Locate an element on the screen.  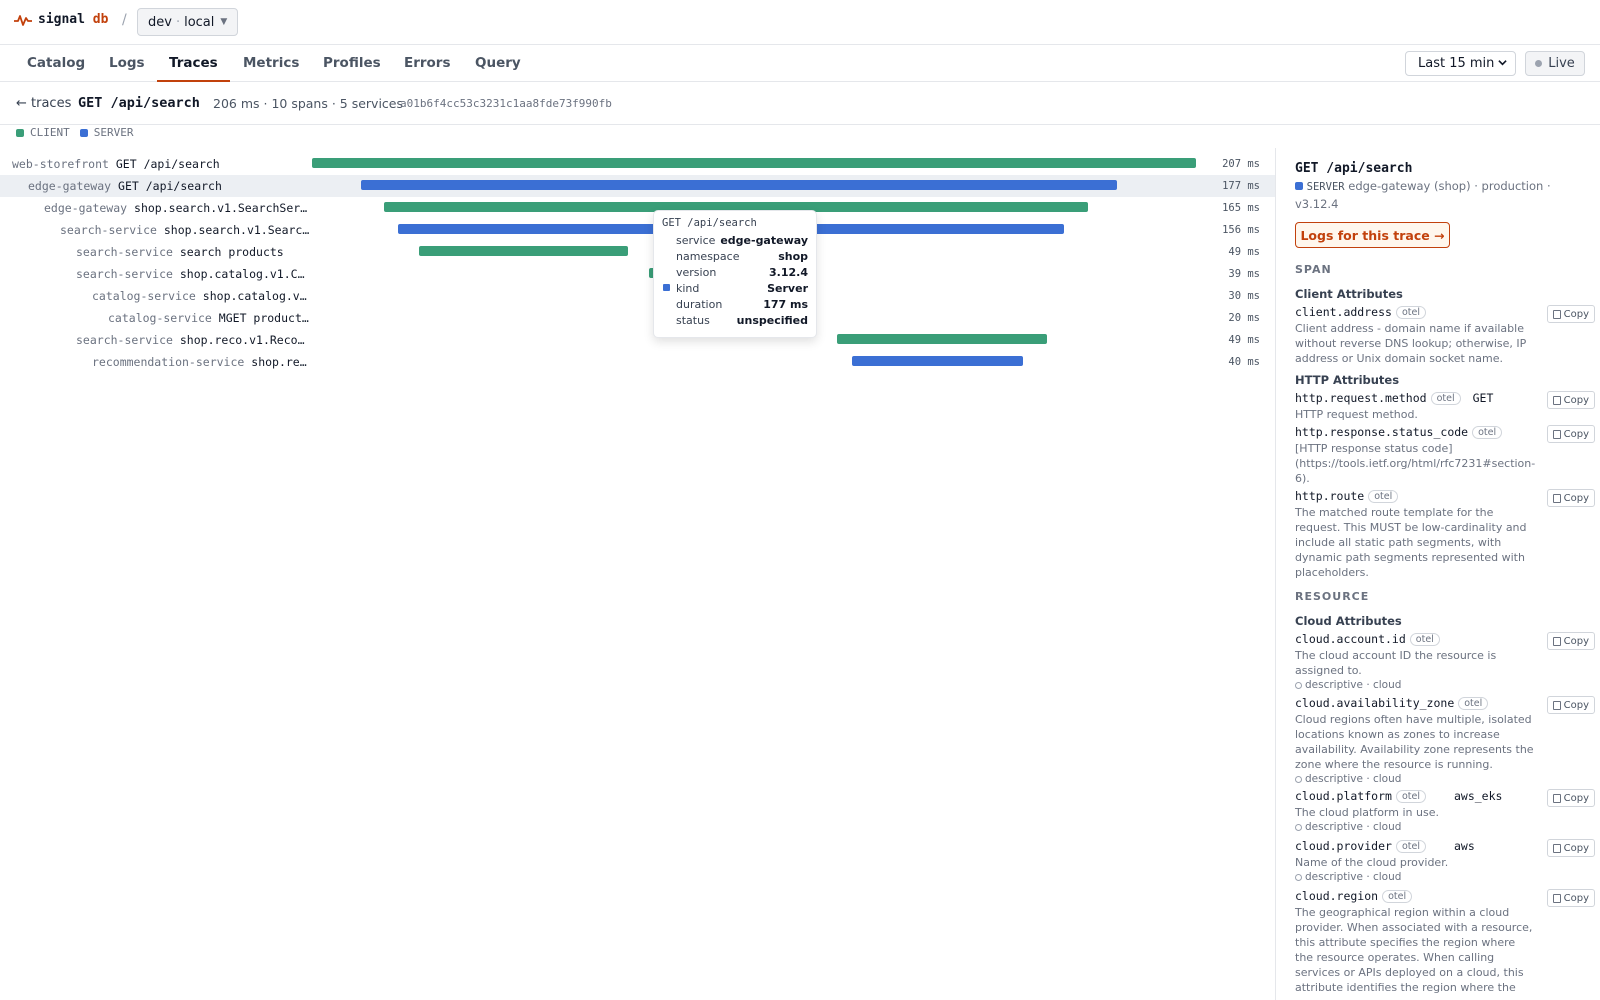
tab-query: Query is located at coordinates (498, 63).